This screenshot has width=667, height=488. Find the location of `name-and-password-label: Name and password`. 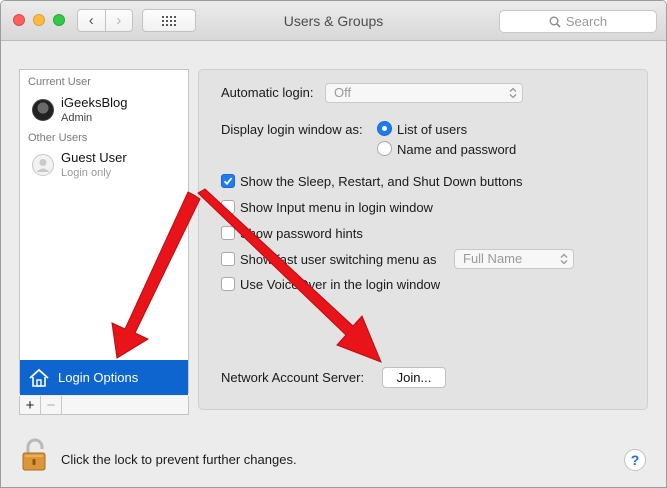

name-and-password-label: Name and password is located at coordinates (457, 149).